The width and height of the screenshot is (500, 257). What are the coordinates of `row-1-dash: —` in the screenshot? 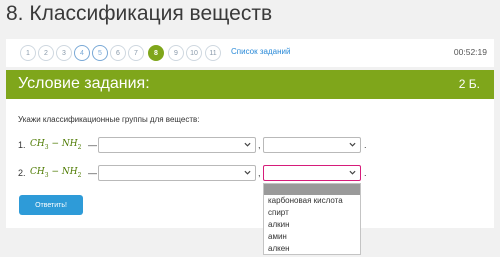 It's located at (92, 145).